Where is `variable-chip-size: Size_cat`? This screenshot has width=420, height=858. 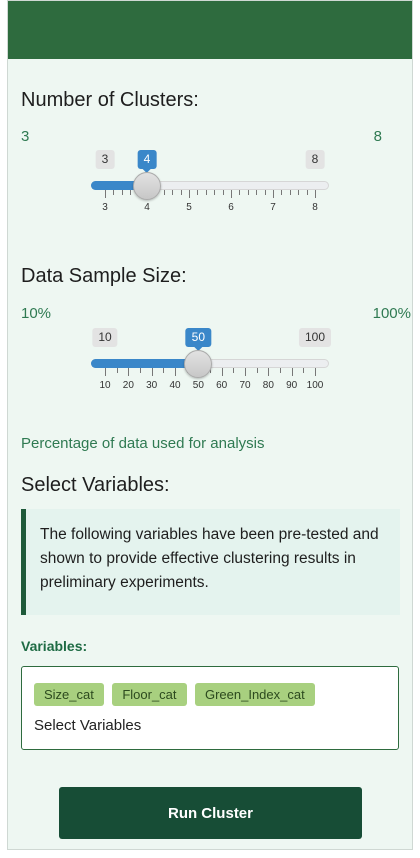 variable-chip-size: Size_cat is located at coordinates (69, 694).